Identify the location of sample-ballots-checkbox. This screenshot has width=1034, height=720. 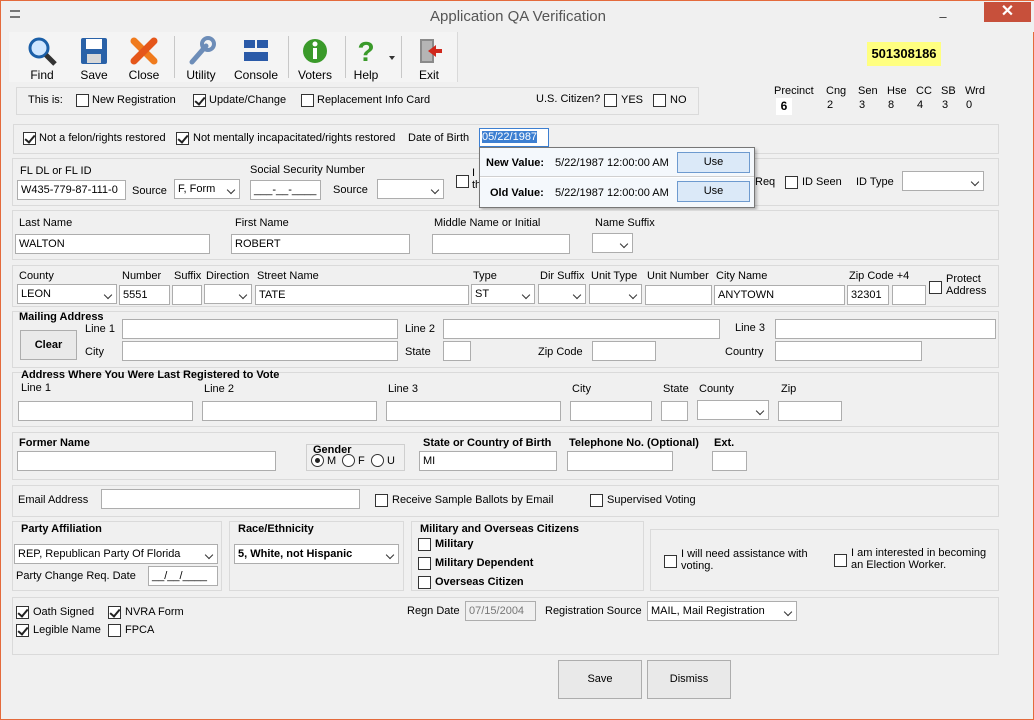
(381, 500).